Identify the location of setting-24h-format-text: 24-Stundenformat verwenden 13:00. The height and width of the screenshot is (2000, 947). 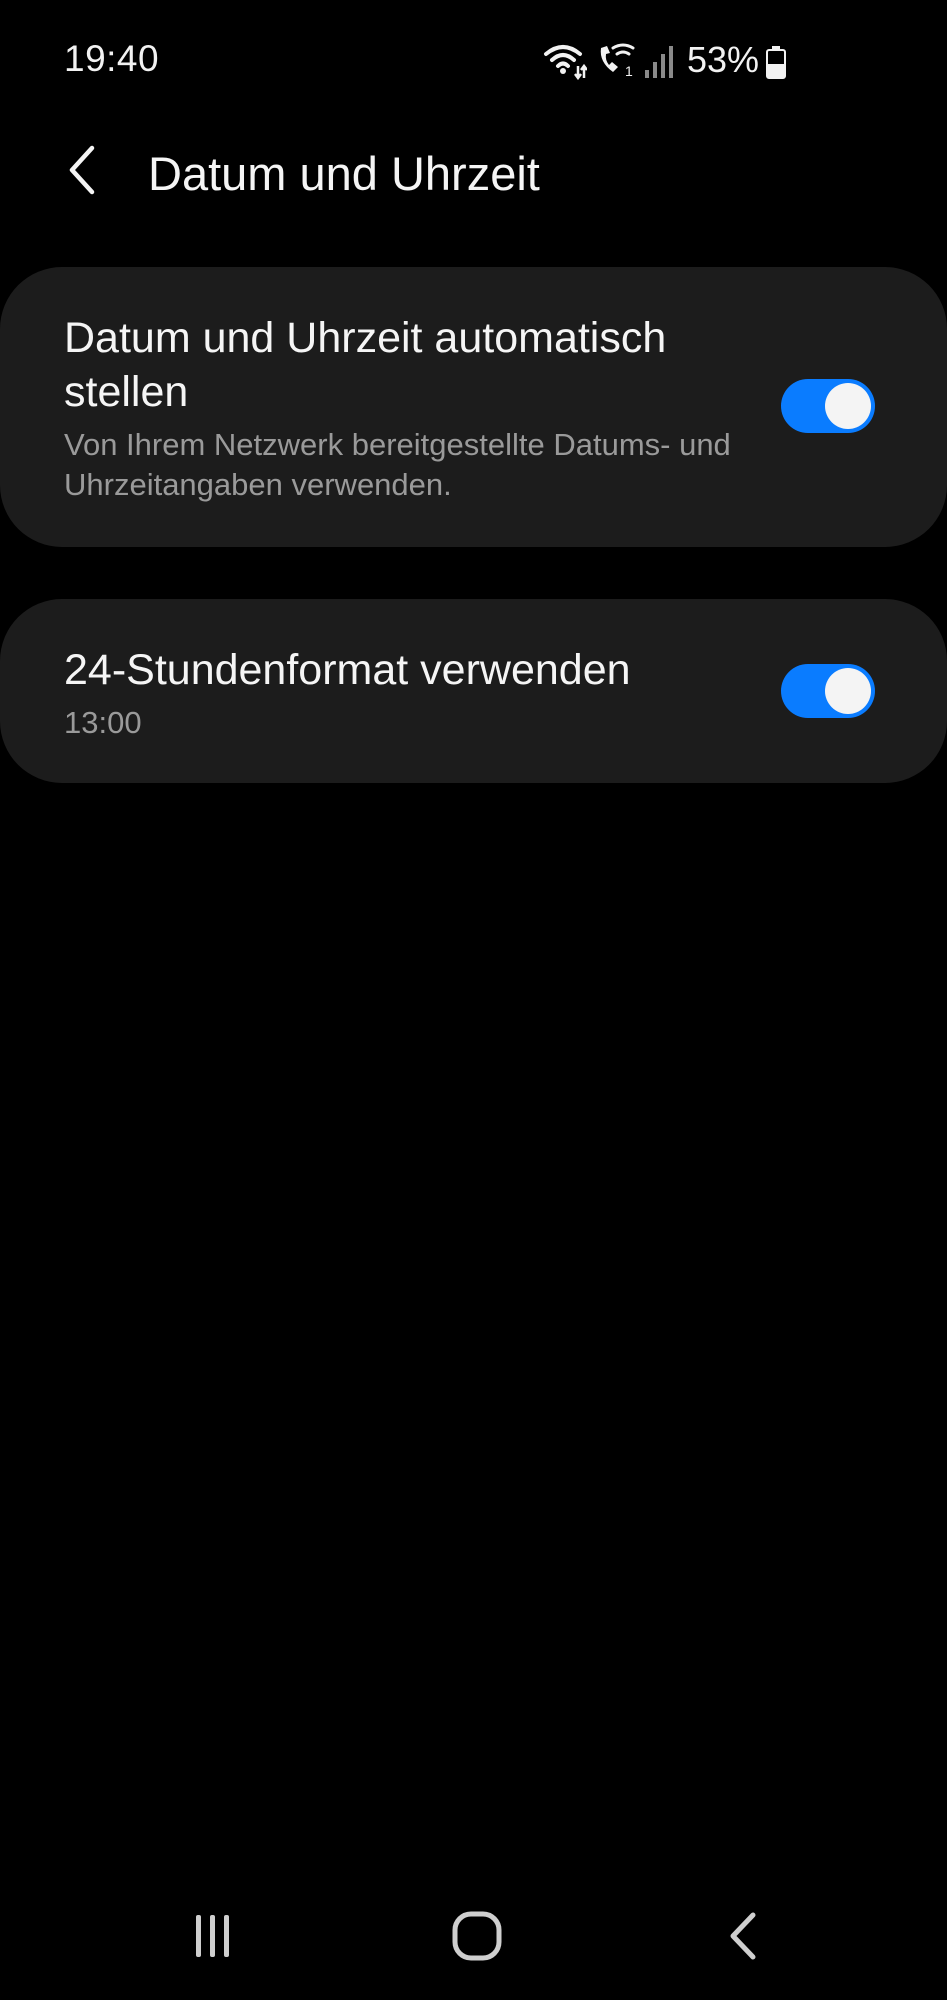
(404, 693).